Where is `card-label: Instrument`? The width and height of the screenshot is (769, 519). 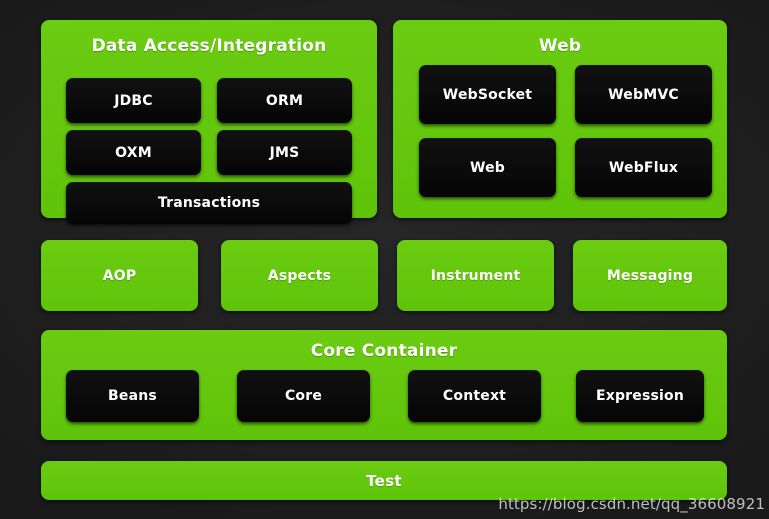
card-label: Instrument is located at coordinates (475, 275).